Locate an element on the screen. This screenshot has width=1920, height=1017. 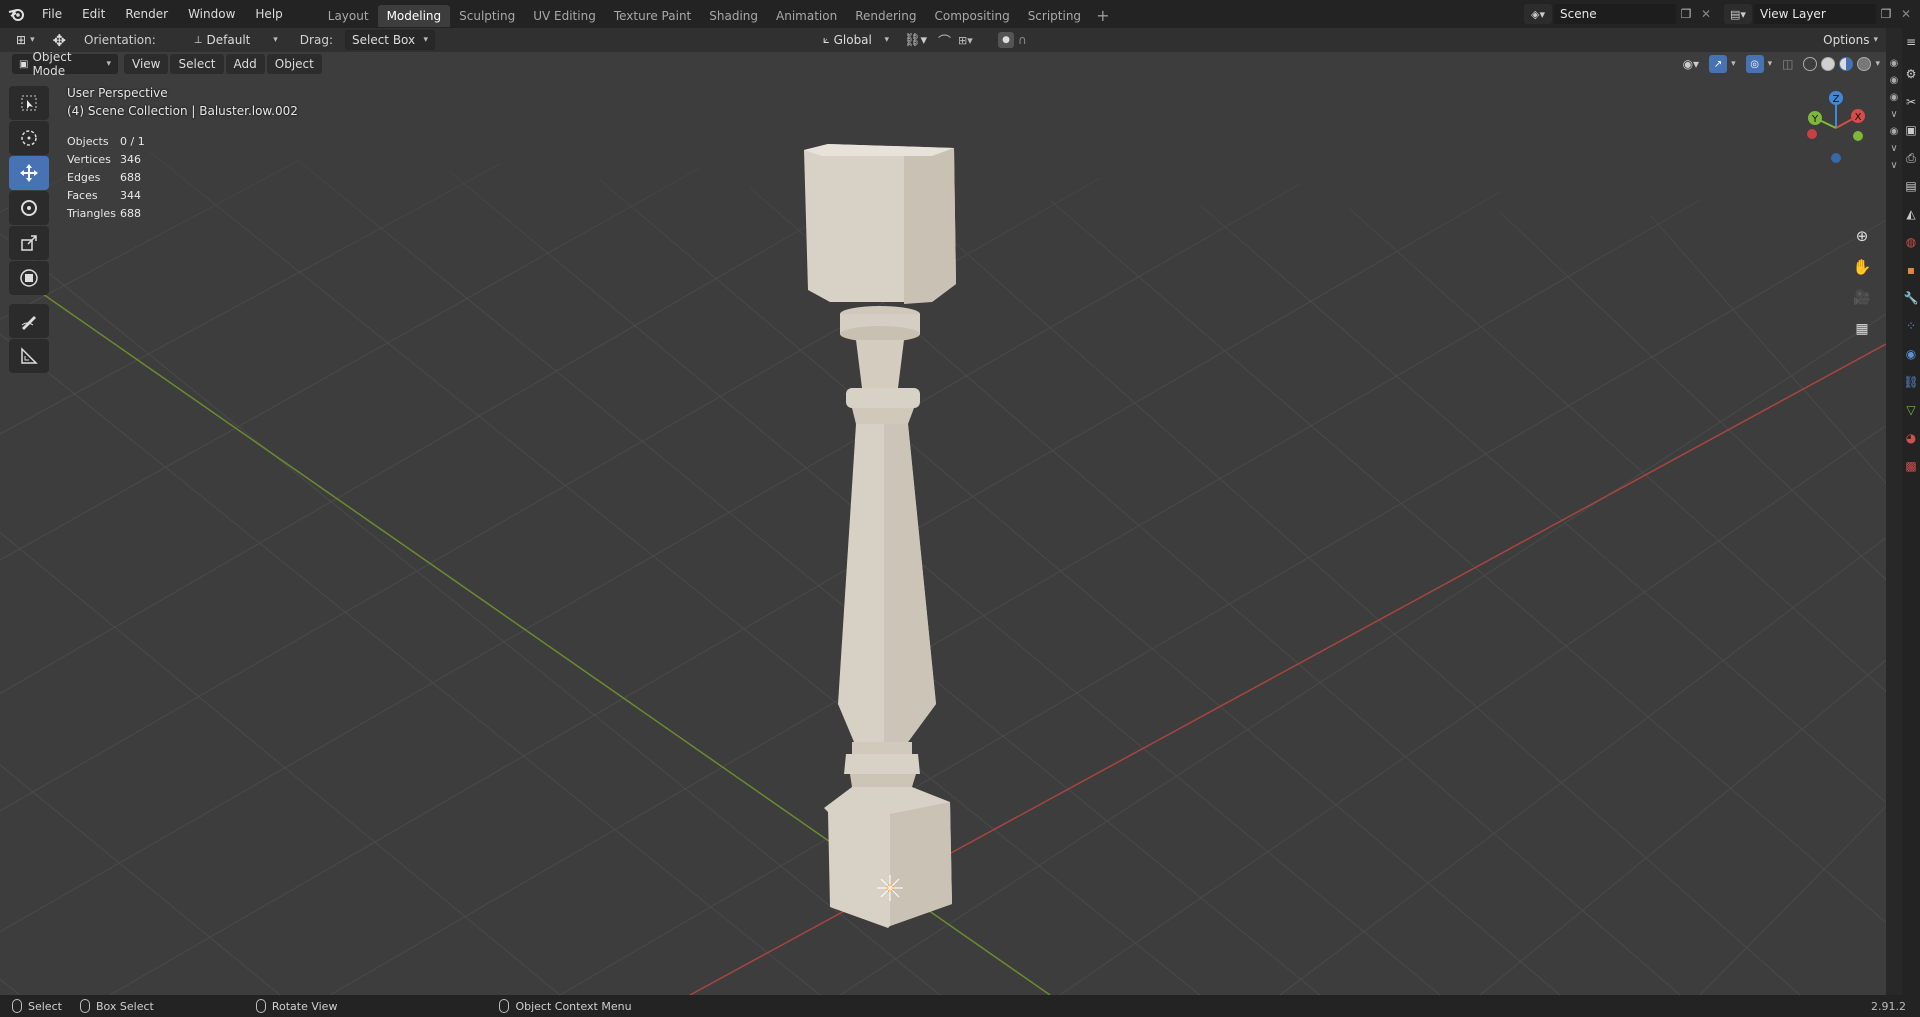
tab-compositing: Compositing is located at coordinates (971, 16).